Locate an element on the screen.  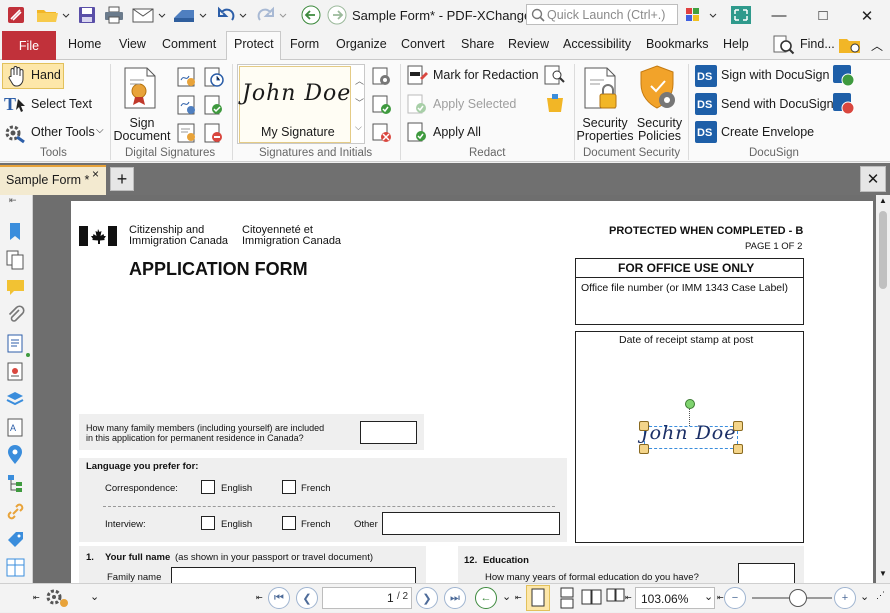
correspondence-french-checkbox is located at coordinates (289, 487).